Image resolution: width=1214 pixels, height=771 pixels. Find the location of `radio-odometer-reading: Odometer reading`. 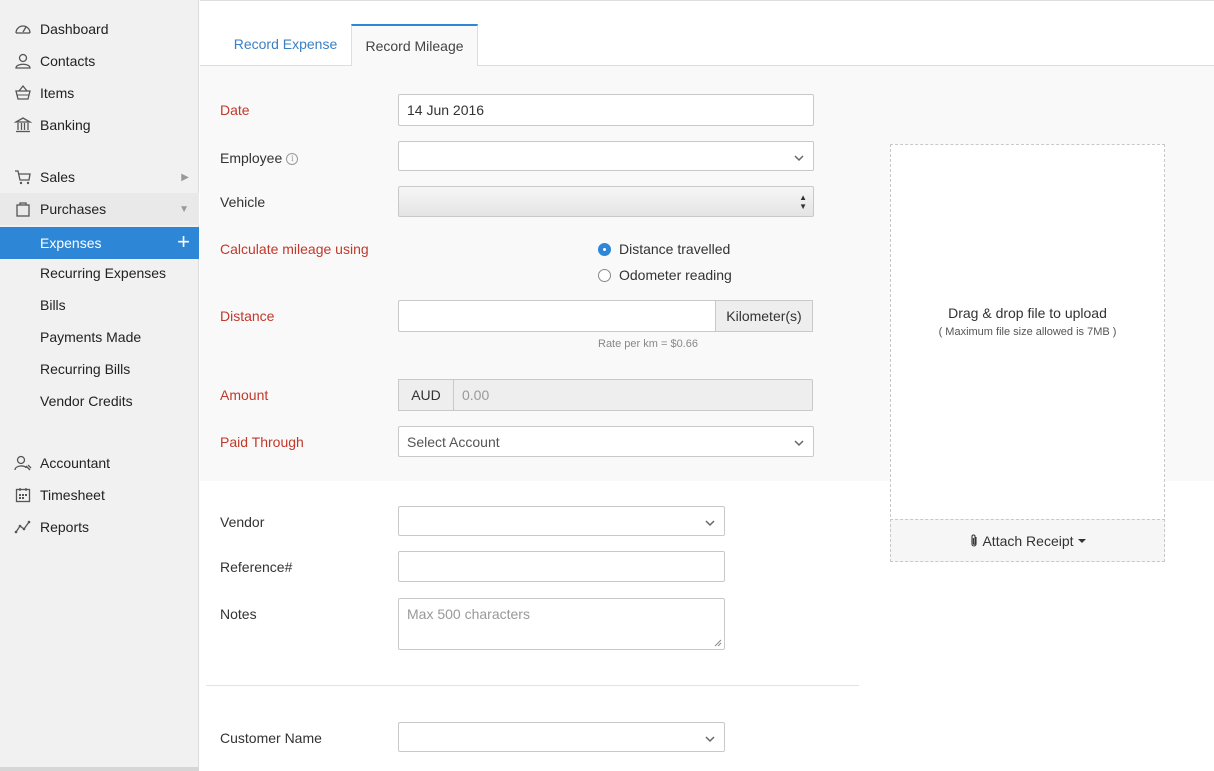

radio-odometer-reading: Odometer reading is located at coordinates (665, 275).